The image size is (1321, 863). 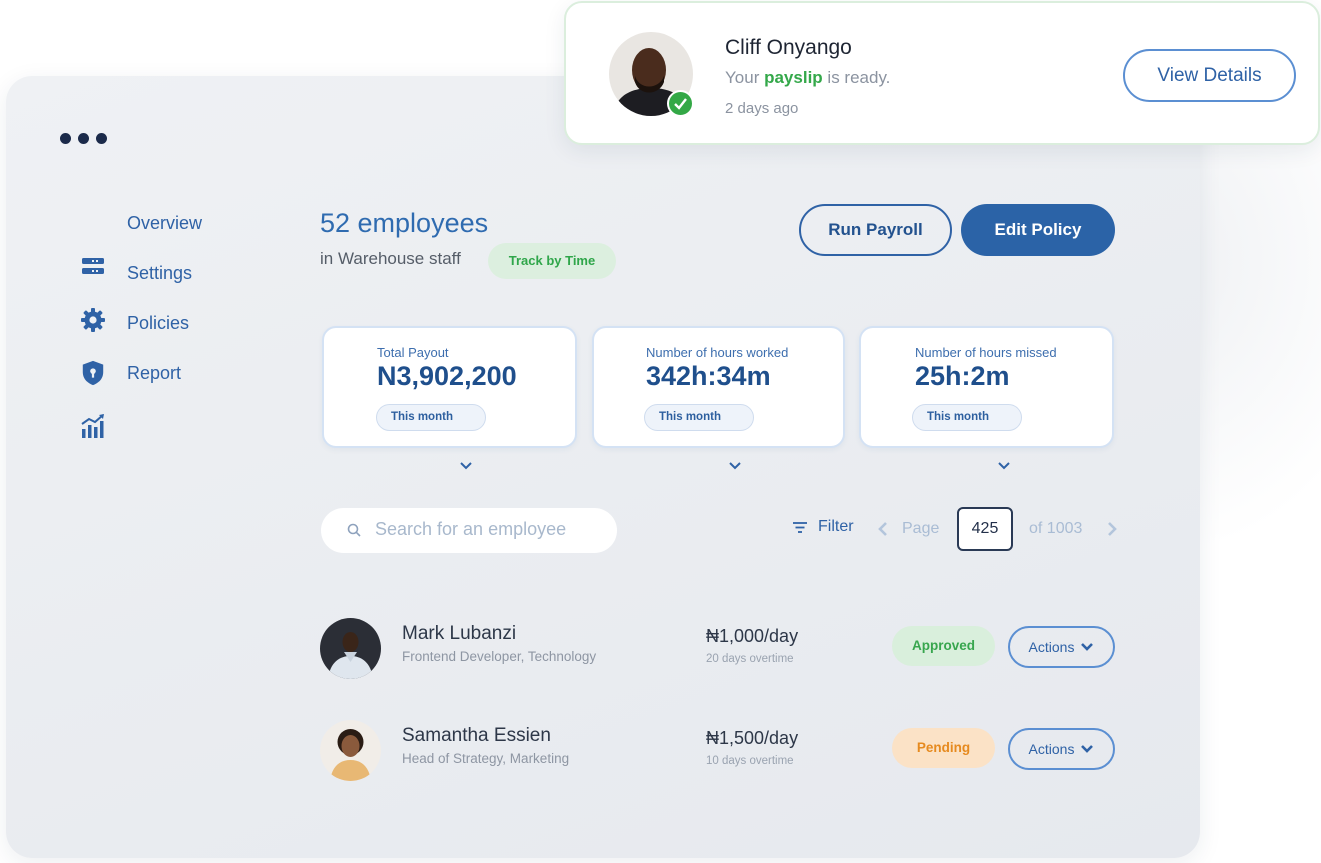 What do you see at coordinates (1209, 75) in the screenshot?
I see `view-details-button: View Details` at bounding box center [1209, 75].